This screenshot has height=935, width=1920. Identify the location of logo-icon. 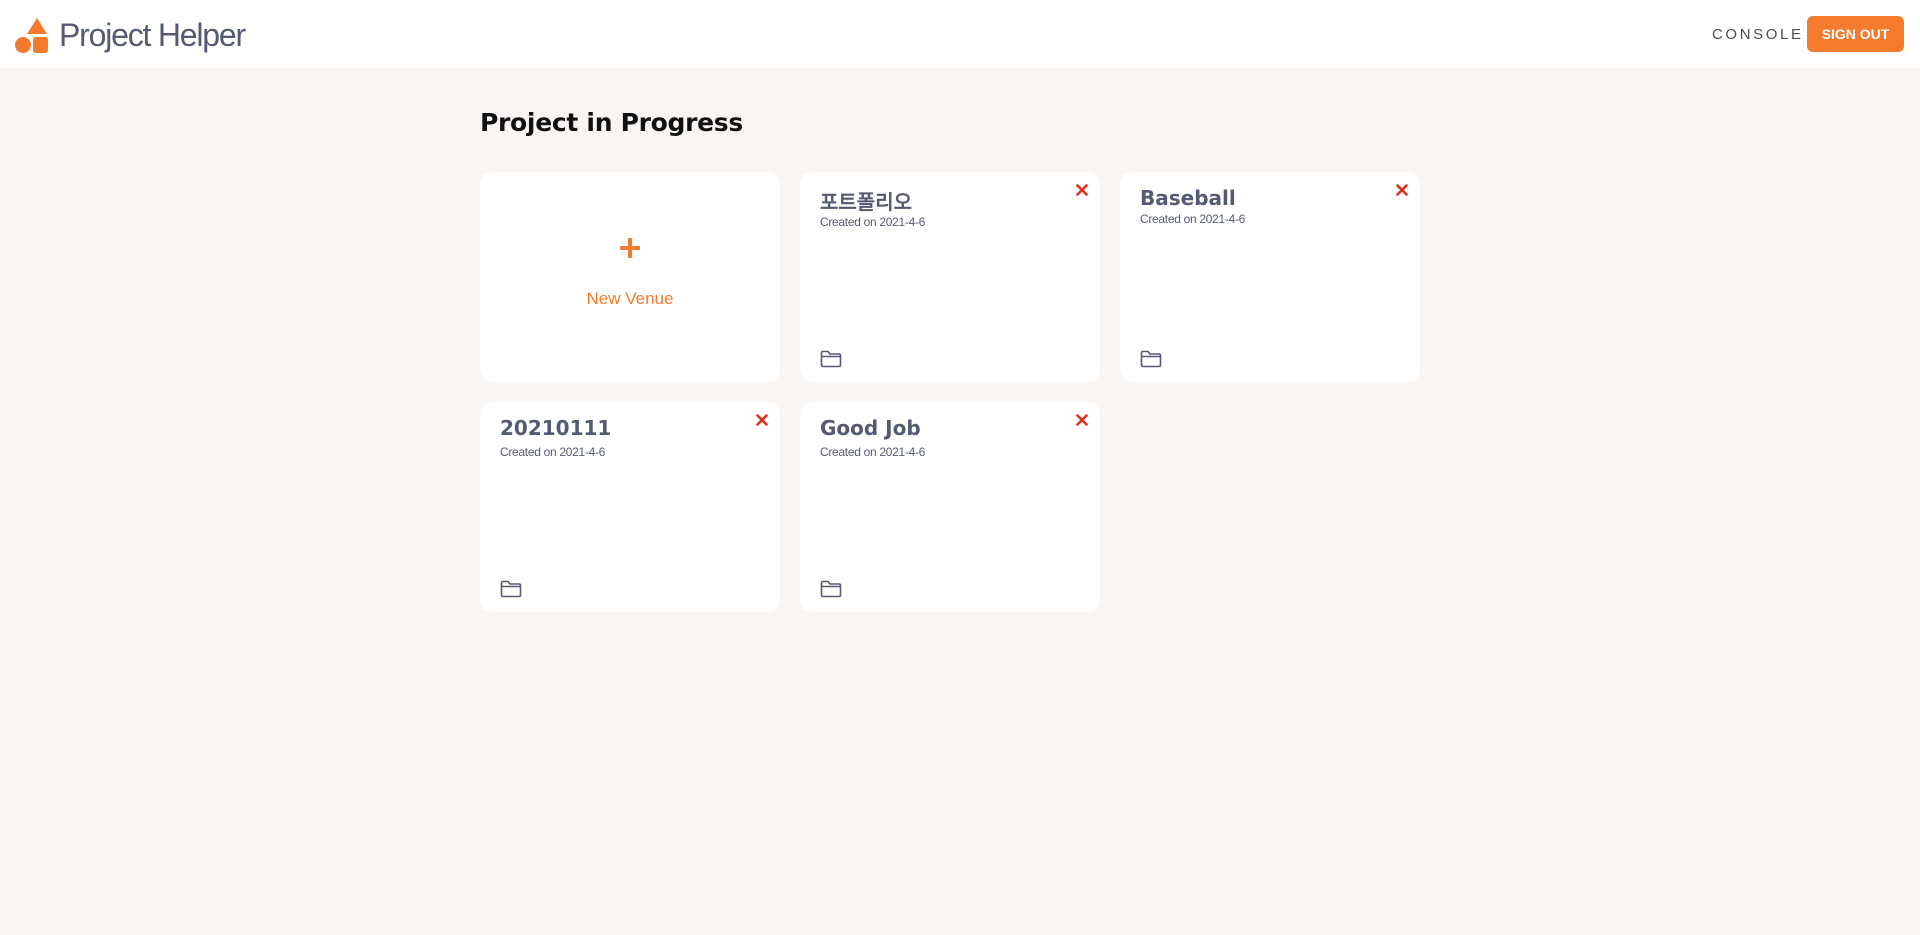
(32, 35).